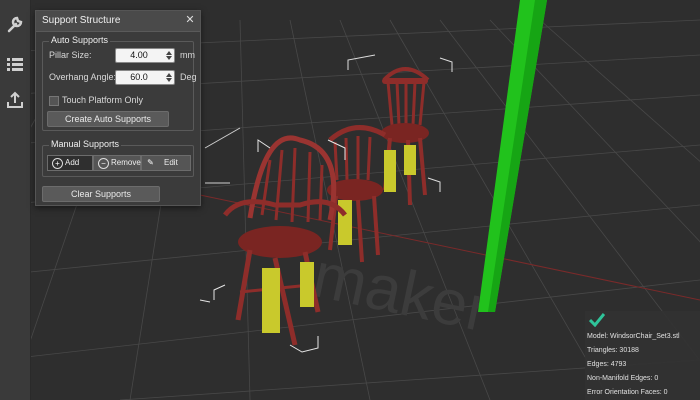 The image size is (700, 400). What do you see at coordinates (101, 194) in the screenshot?
I see `clear-supports-button: Clear Supports` at bounding box center [101, 194].